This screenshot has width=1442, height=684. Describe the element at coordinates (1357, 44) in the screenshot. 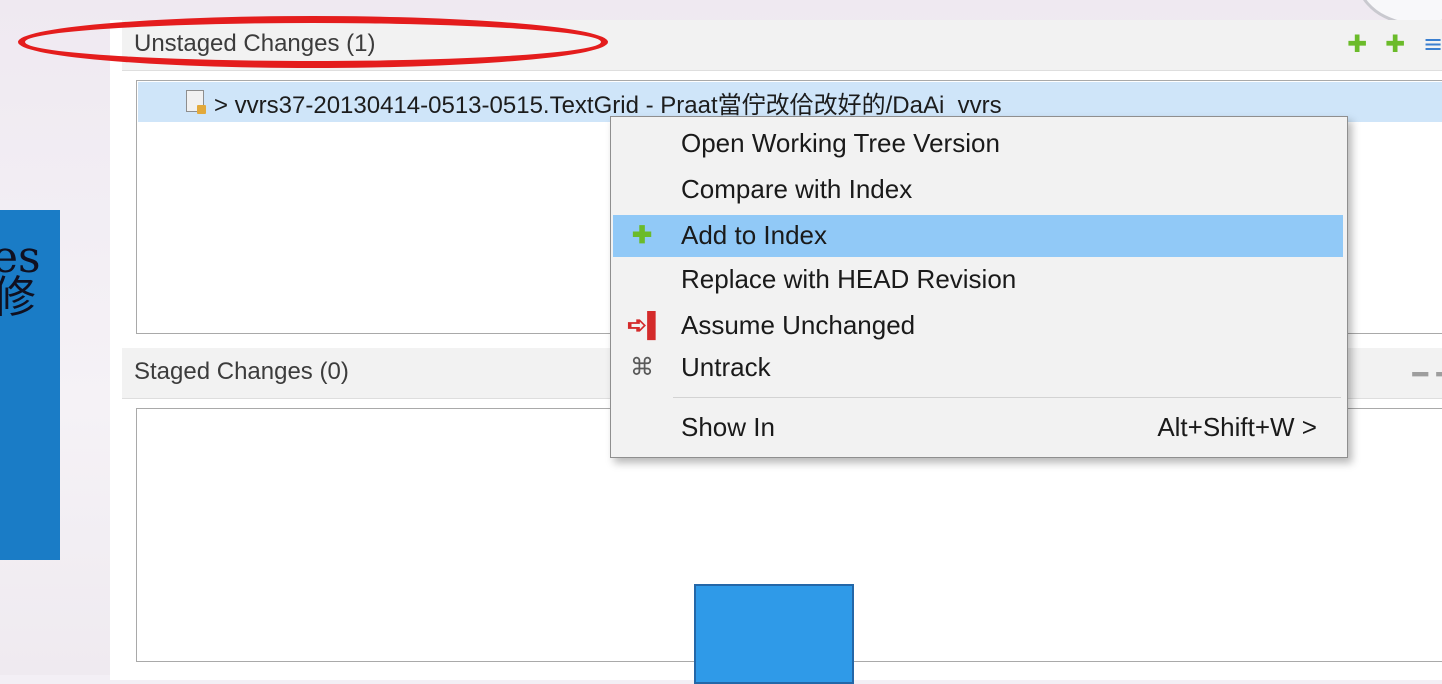

I see `add-to-index-icon: ✚` at that location.